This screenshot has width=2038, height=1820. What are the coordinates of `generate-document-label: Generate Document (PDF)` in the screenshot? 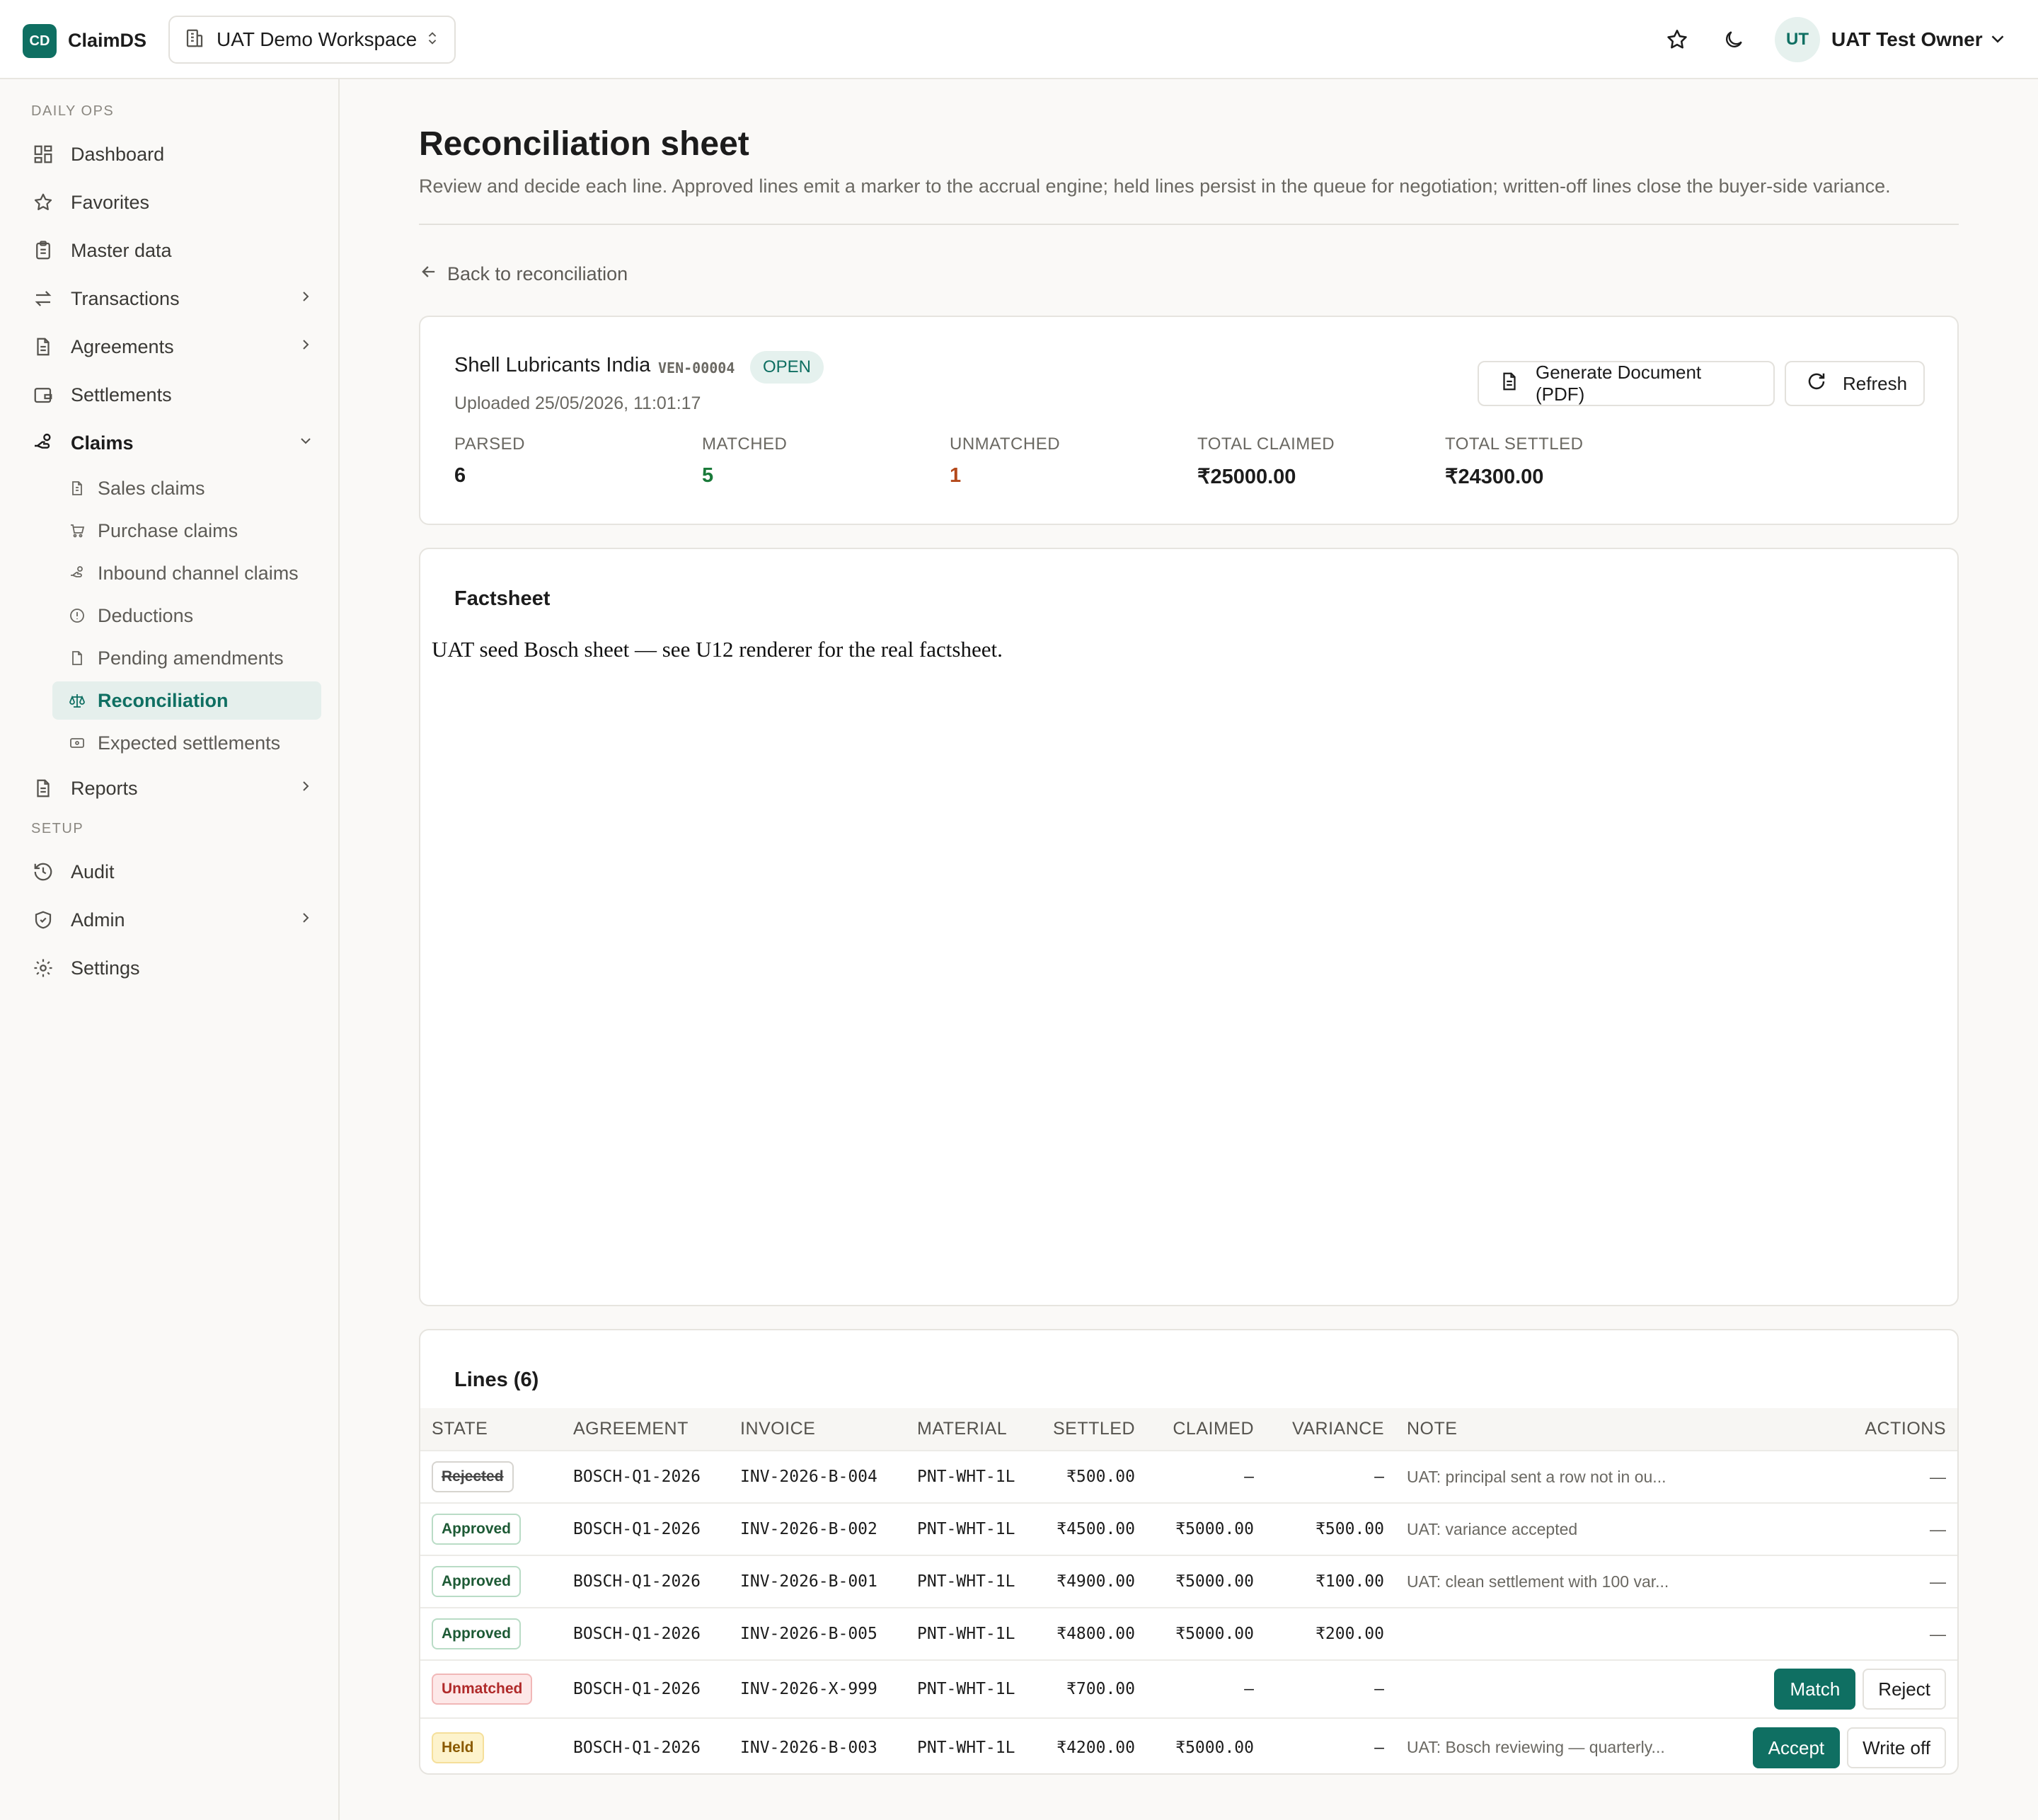 It's located at (1619, 384).